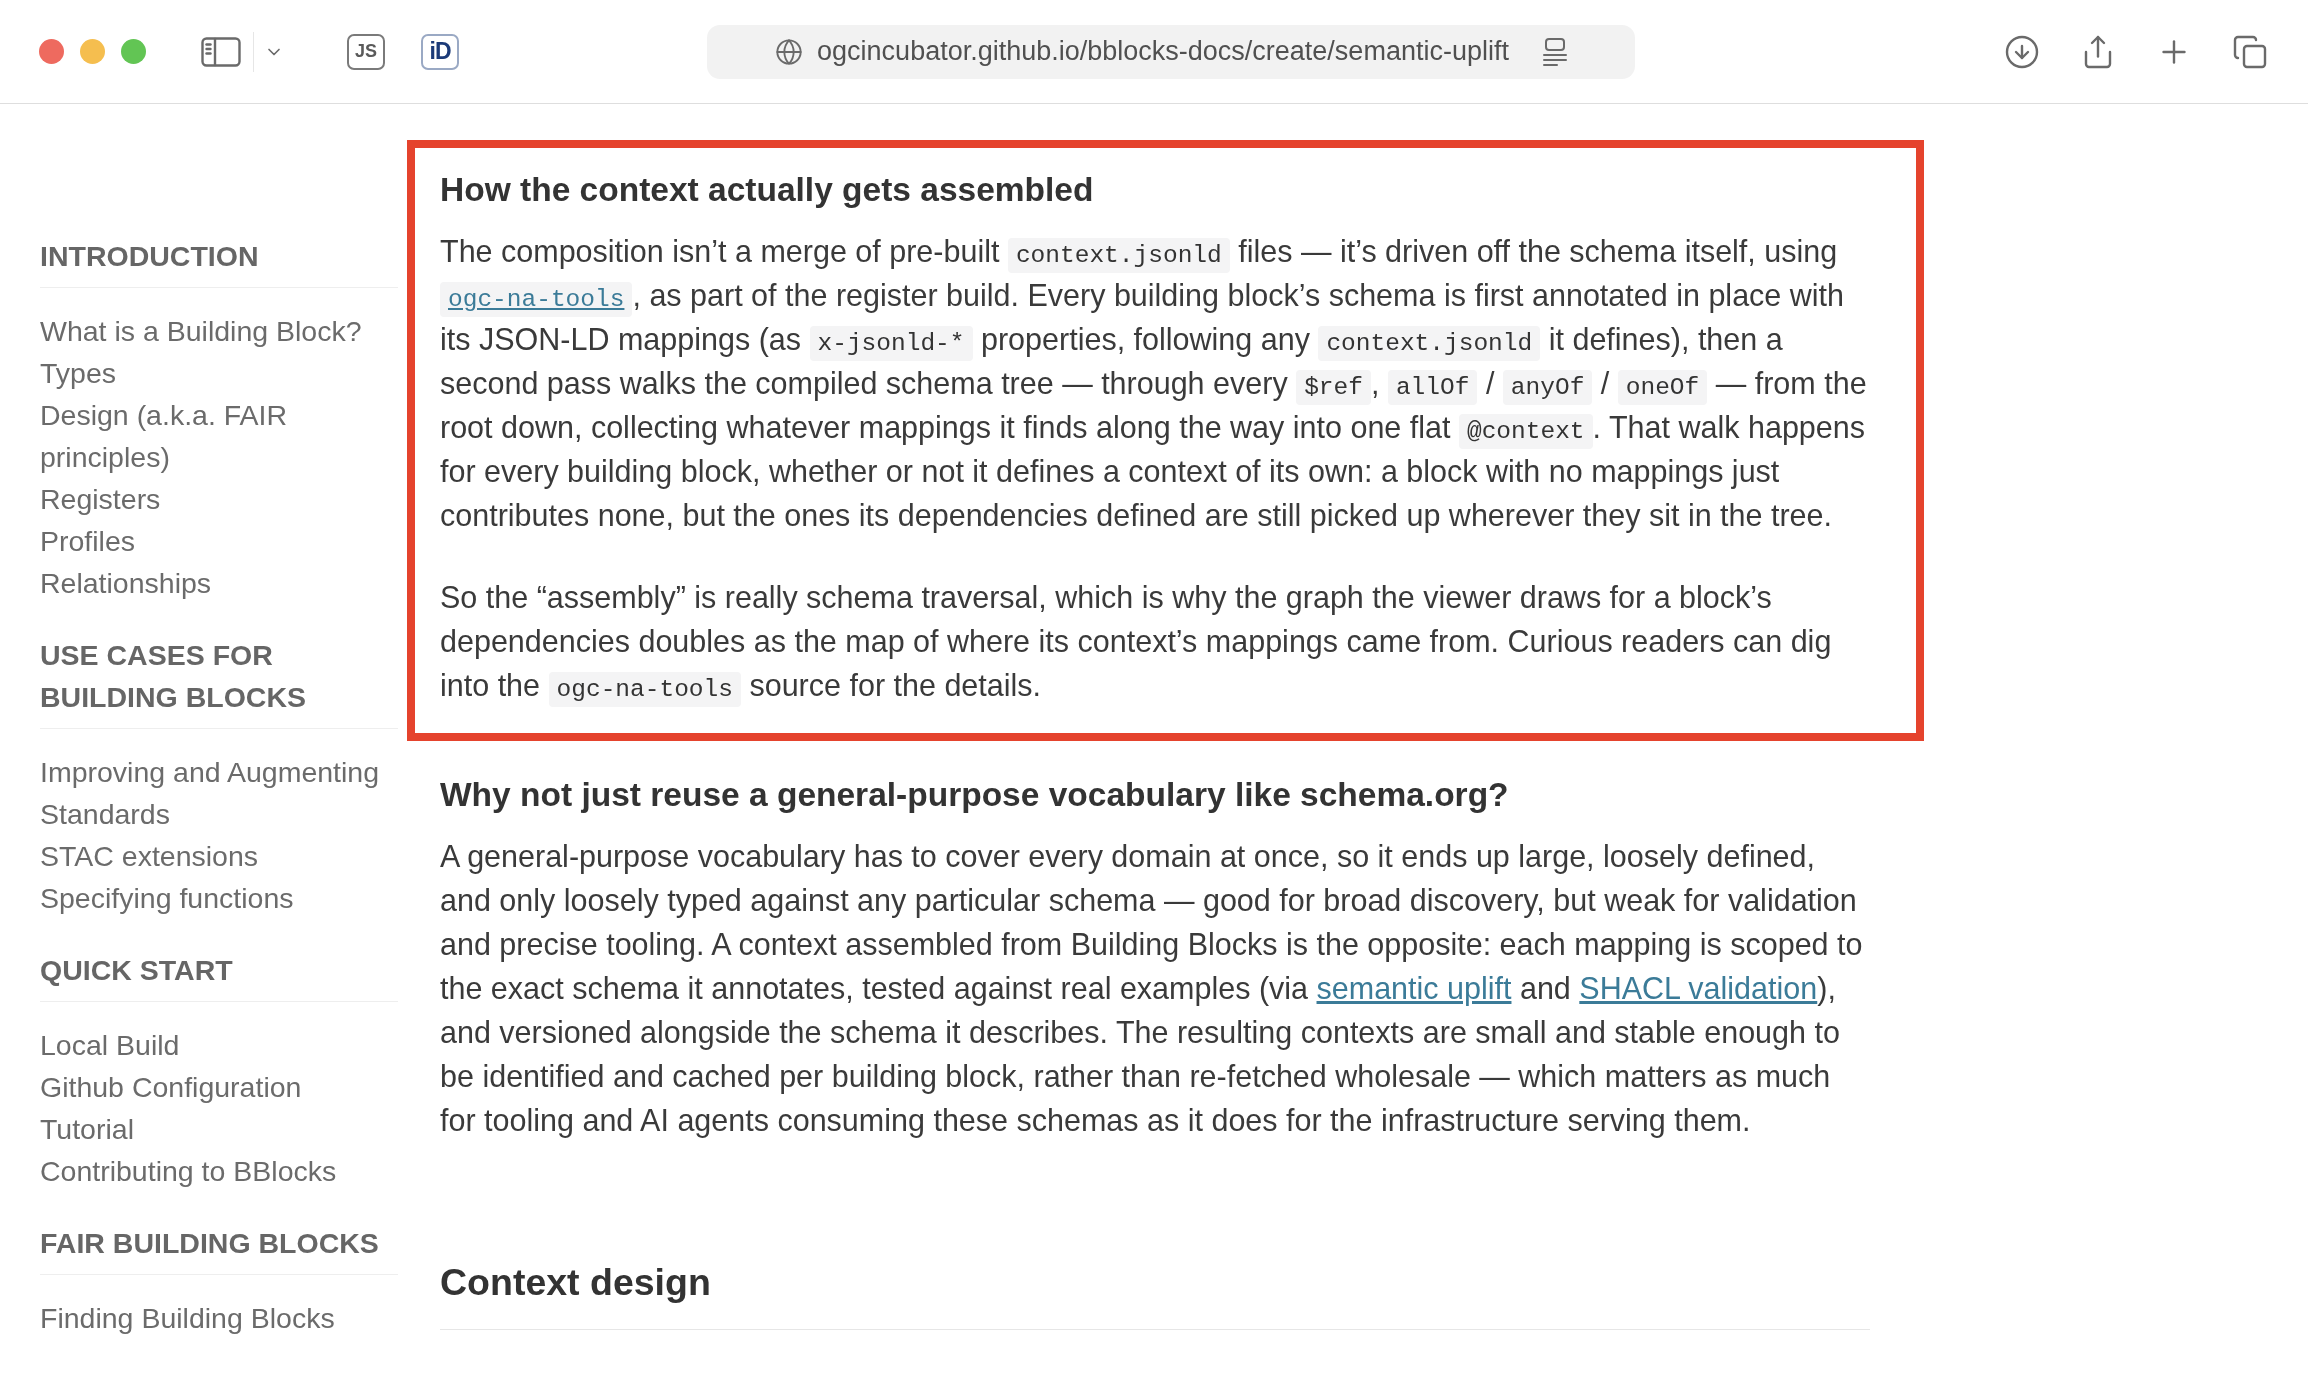 This screenshot has height=1398, width=2308. Describe the element at coordinates (1152, 989) in the screenshot. I see `paragraph: A general-purpose vocabulary has to cover every domain at once, so it ends up large, loosely defined, and only loosely typed against any particular schema — good for broad discovery, but weak for validation and precise tooling. A context assembled from Building Blocks is the opposite: each mapping is scoped to the exact schema it annotates, tested against real examples (via semantic uplift and SHACL validation), and versioned alongside the schema it describes. The resulting contexts are small and stable enough to be identified and cached per building block, rather than re-fetched wholesale — which matters as much for tooling and AI agents consuming these schemas as it does for the infrastructure serving them.` at that location.